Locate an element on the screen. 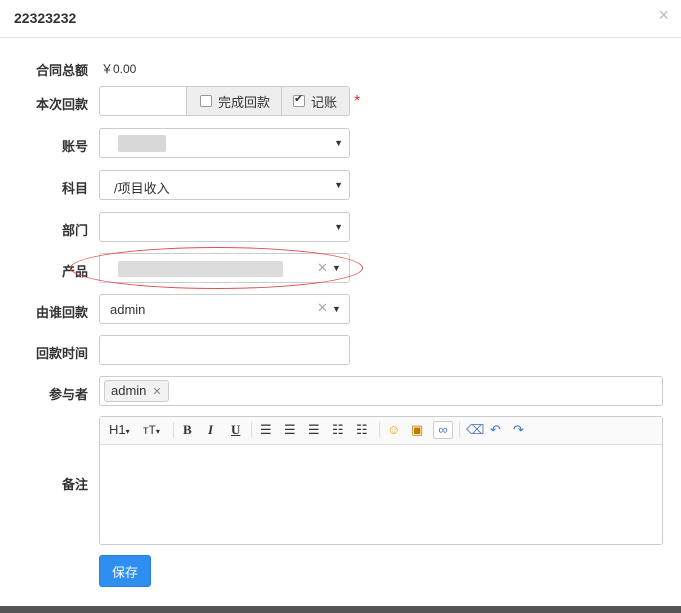 The width and height of the screenshot is (681, 613). remark-label: 备注 is located at coordinates (74, 484).